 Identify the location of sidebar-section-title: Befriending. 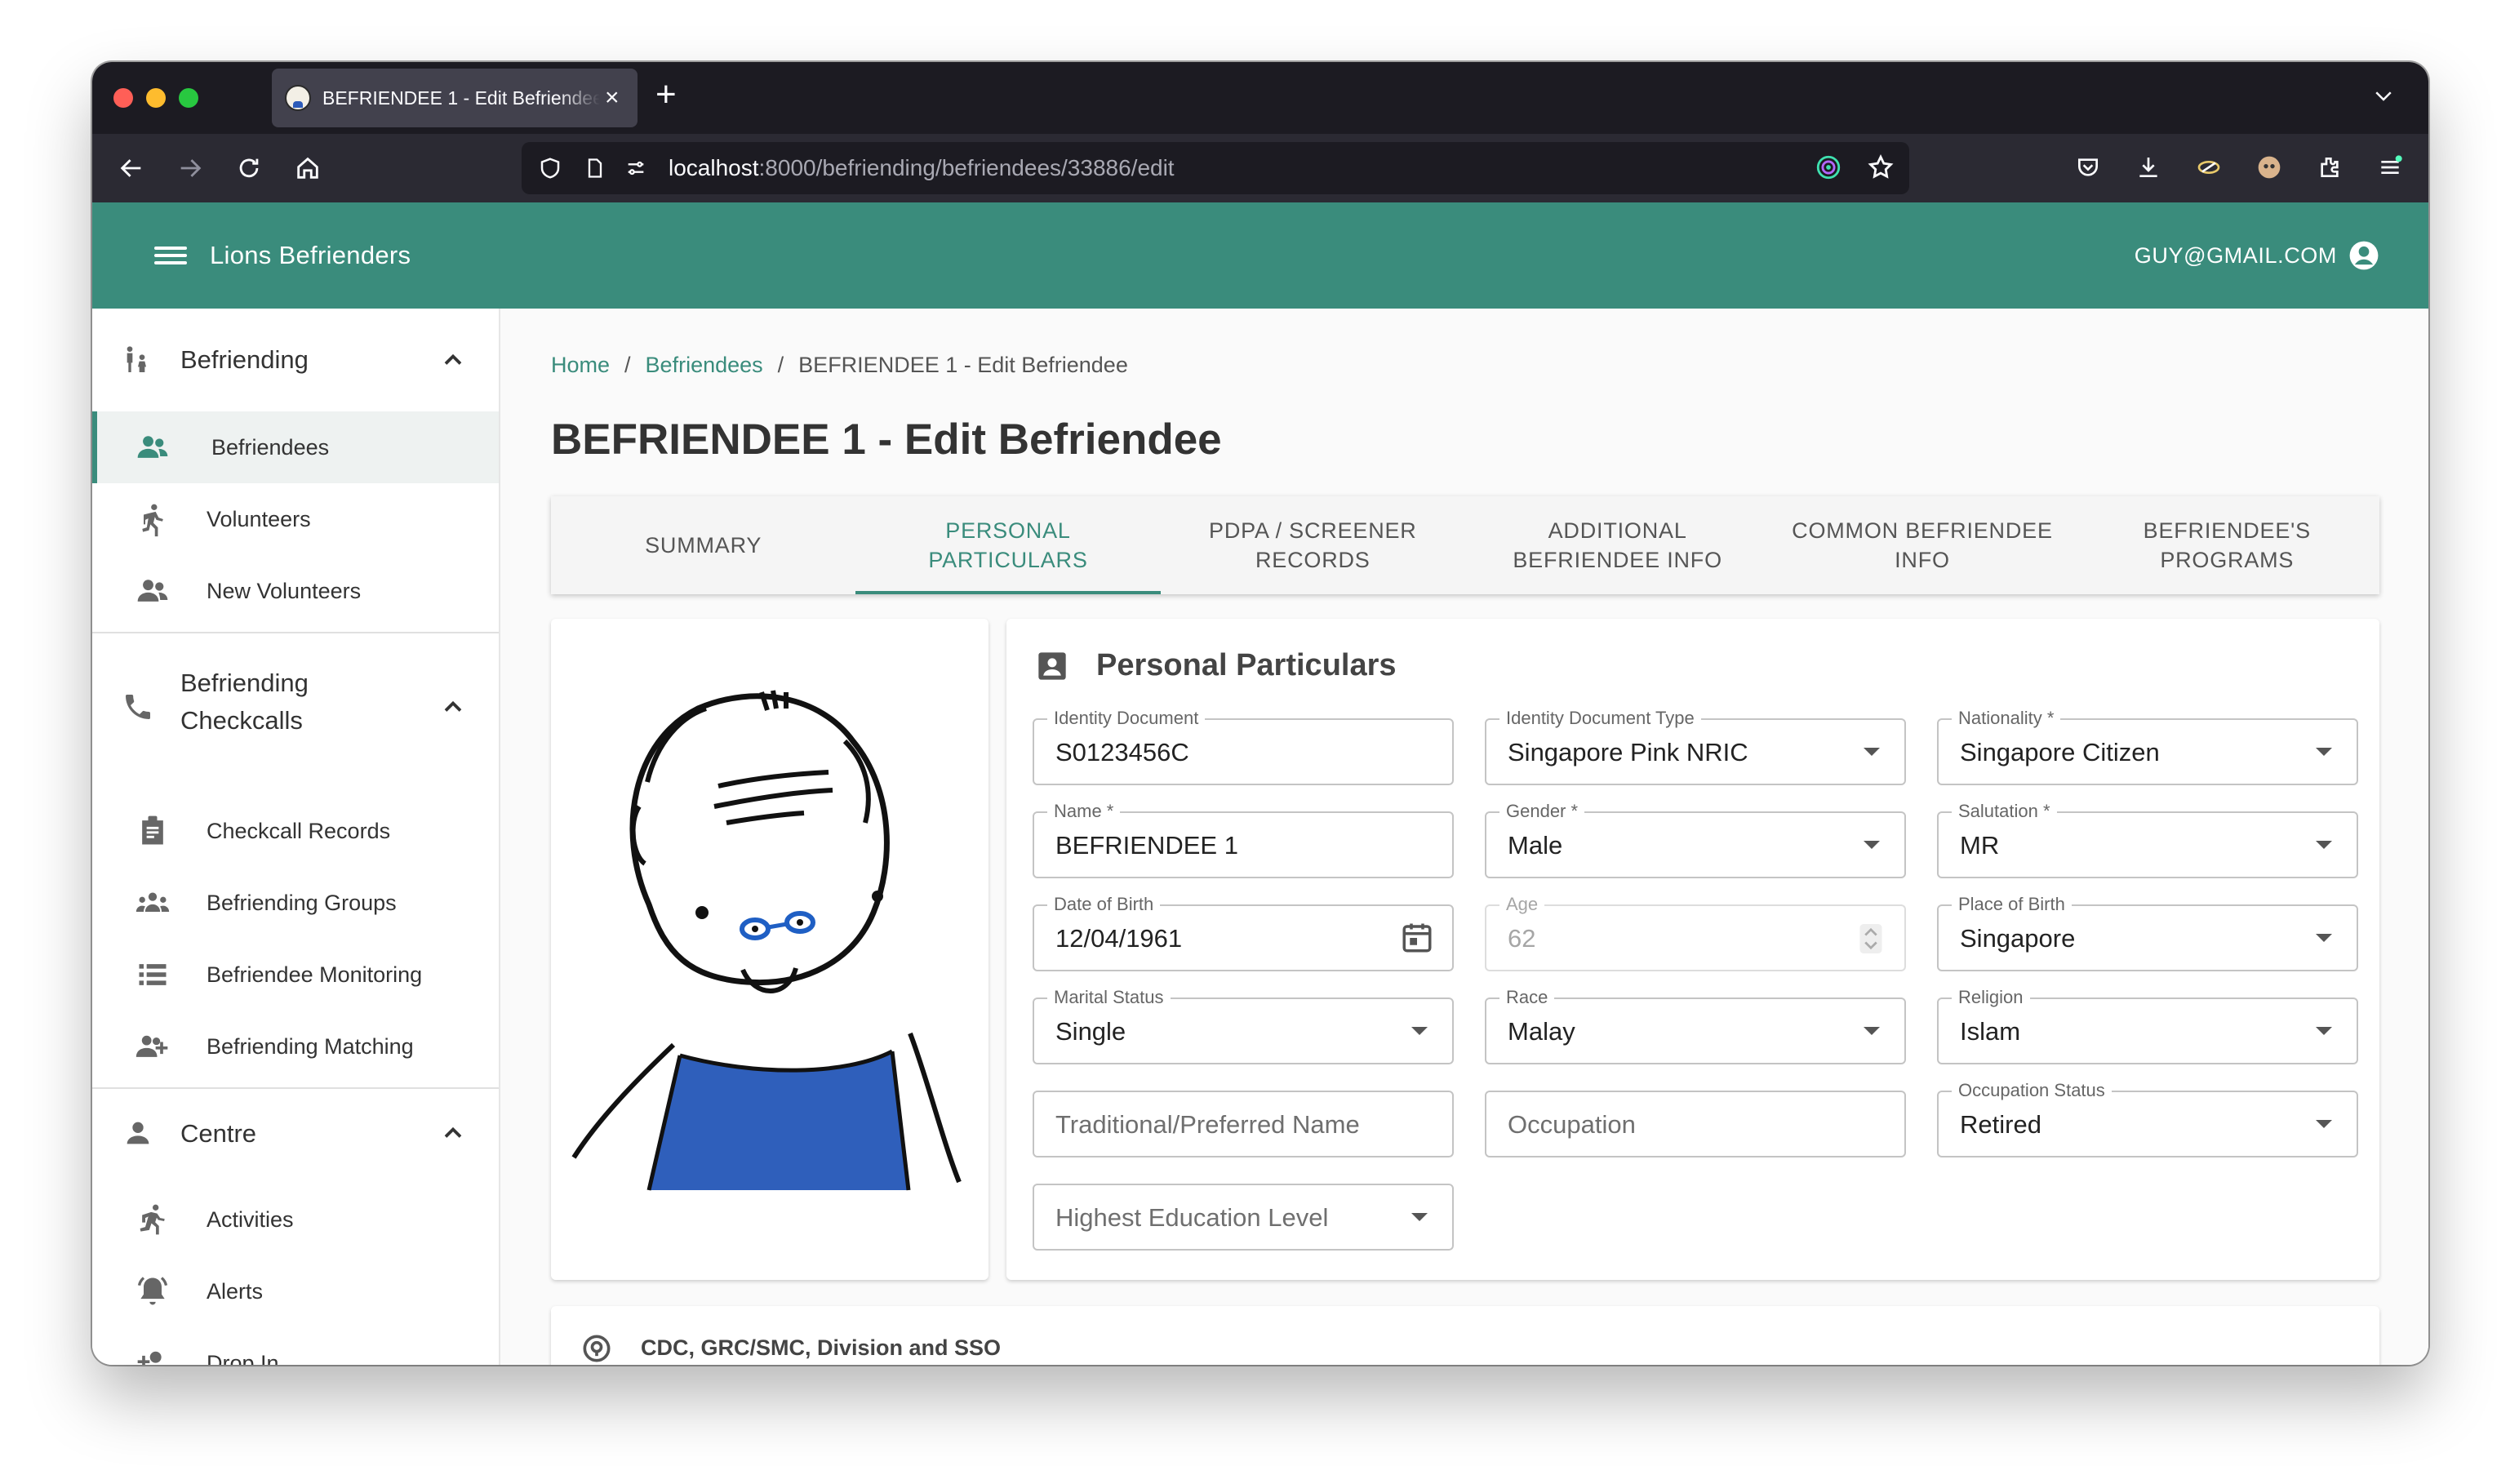
(245, 359).